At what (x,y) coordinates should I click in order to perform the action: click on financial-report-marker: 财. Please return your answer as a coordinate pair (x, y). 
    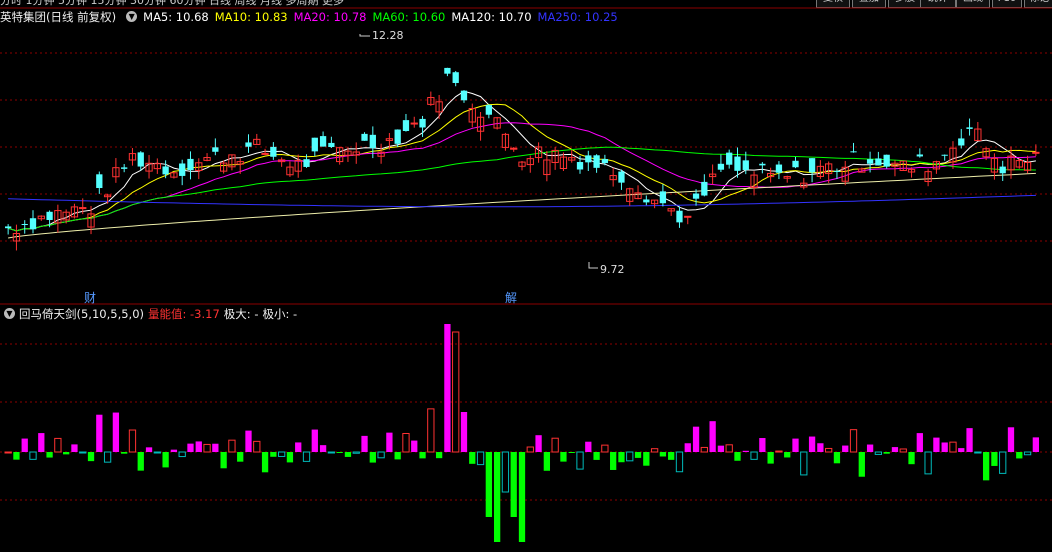
    Looking at the image, I should click on (90, 298).